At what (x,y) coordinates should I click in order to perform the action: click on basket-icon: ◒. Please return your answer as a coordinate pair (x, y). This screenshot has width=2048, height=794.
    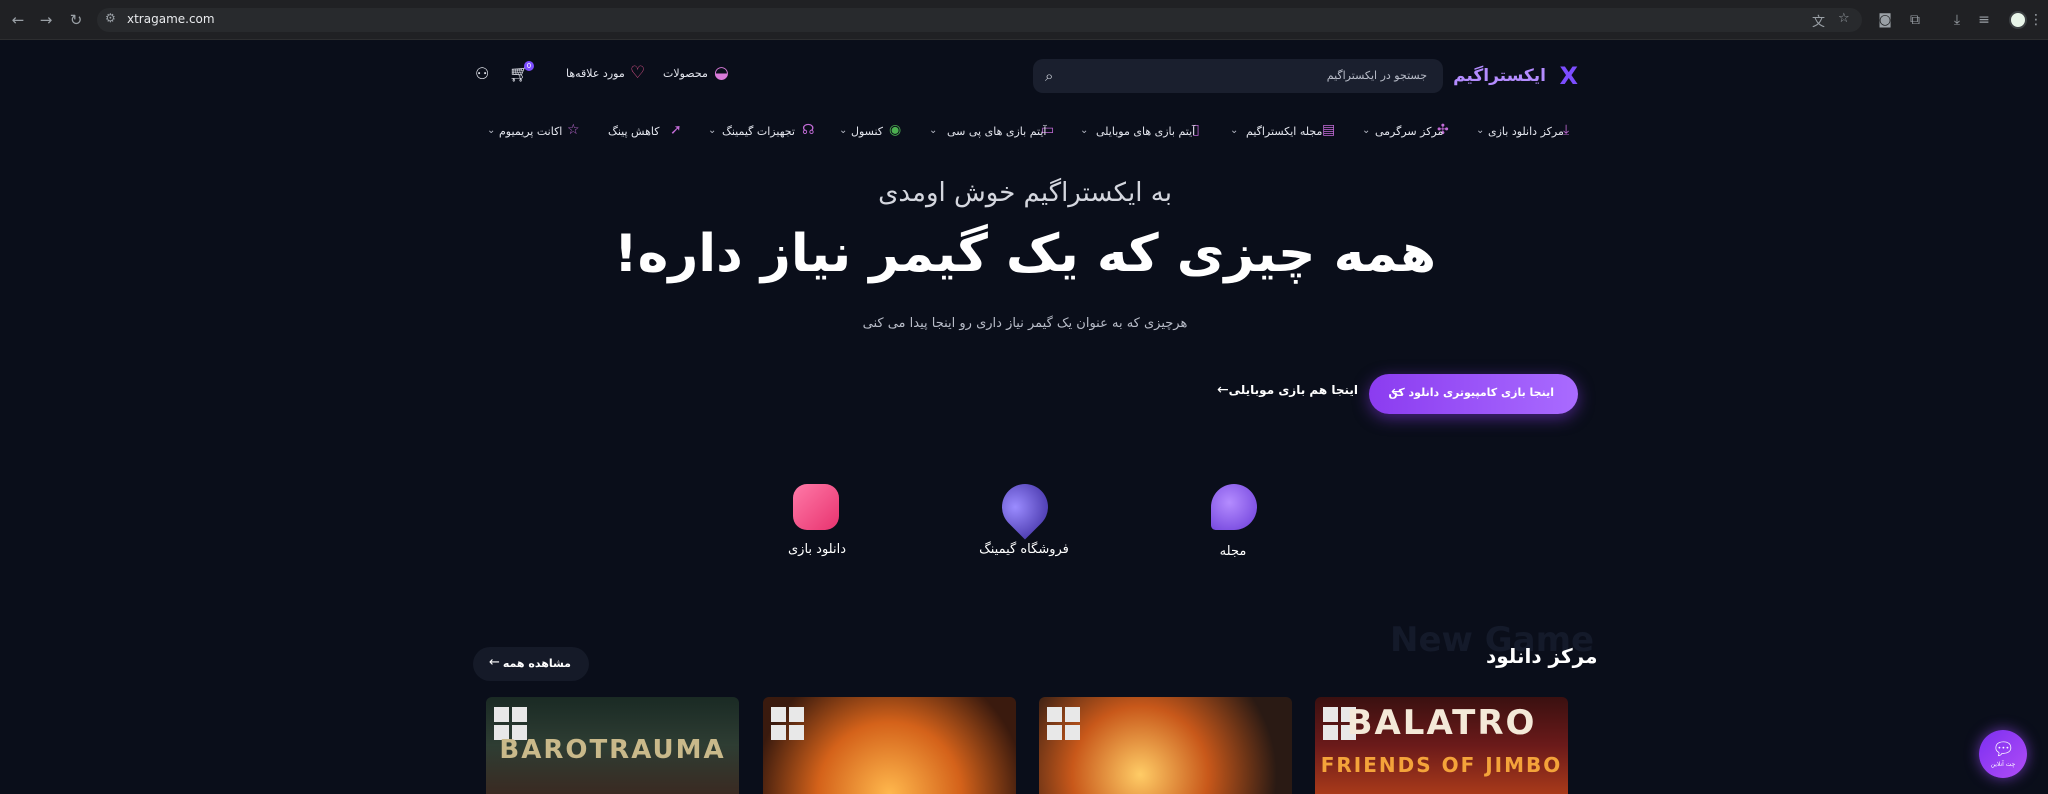
    Looking at the image, I should click on (721, 73).